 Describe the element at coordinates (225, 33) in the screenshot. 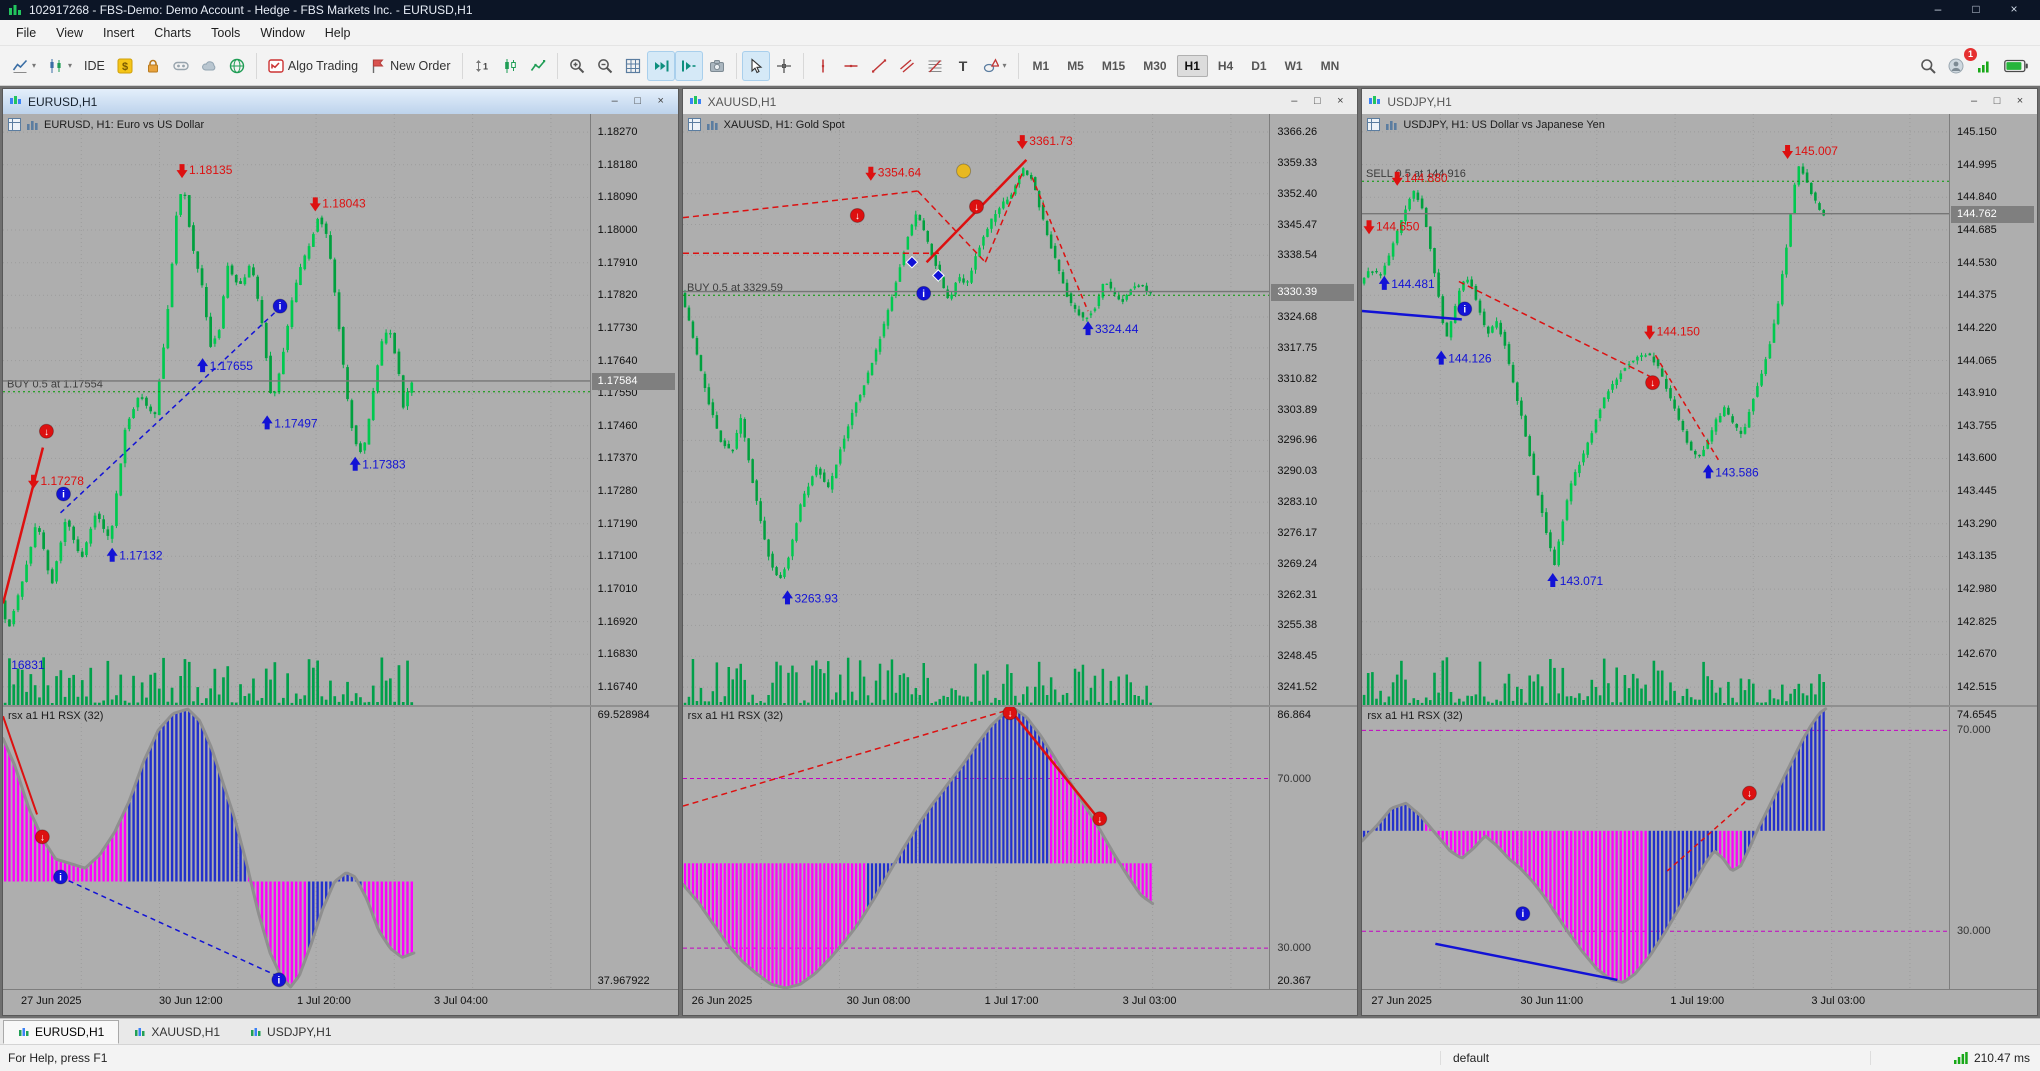

I see `menu-tools: Tools` at that location.